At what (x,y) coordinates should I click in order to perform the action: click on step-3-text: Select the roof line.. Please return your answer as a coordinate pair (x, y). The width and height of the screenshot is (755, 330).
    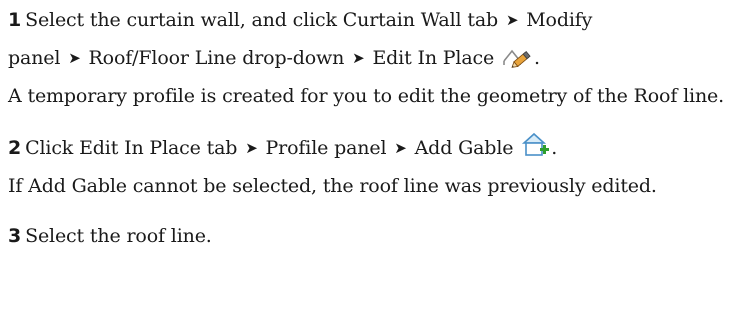
    Looking at the image, I should click on (118, 236).